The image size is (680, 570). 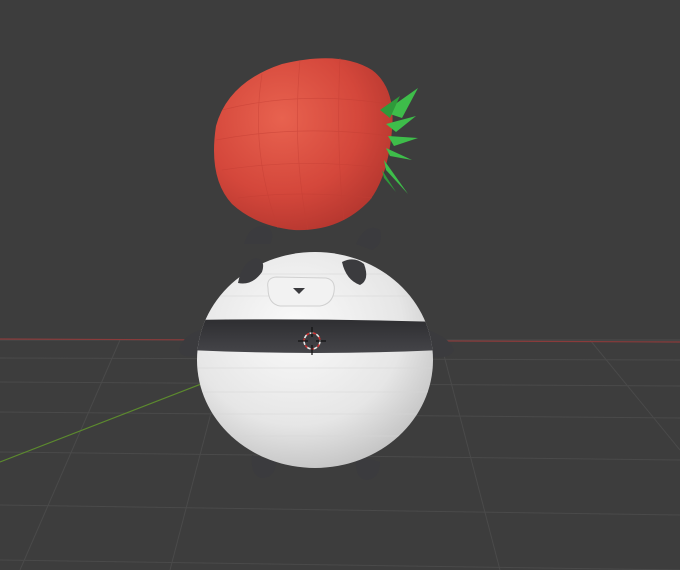 What do you see at coordinates (316, 144) in the screenshot?
I see `strawberry` at bounding box center [316, 144].